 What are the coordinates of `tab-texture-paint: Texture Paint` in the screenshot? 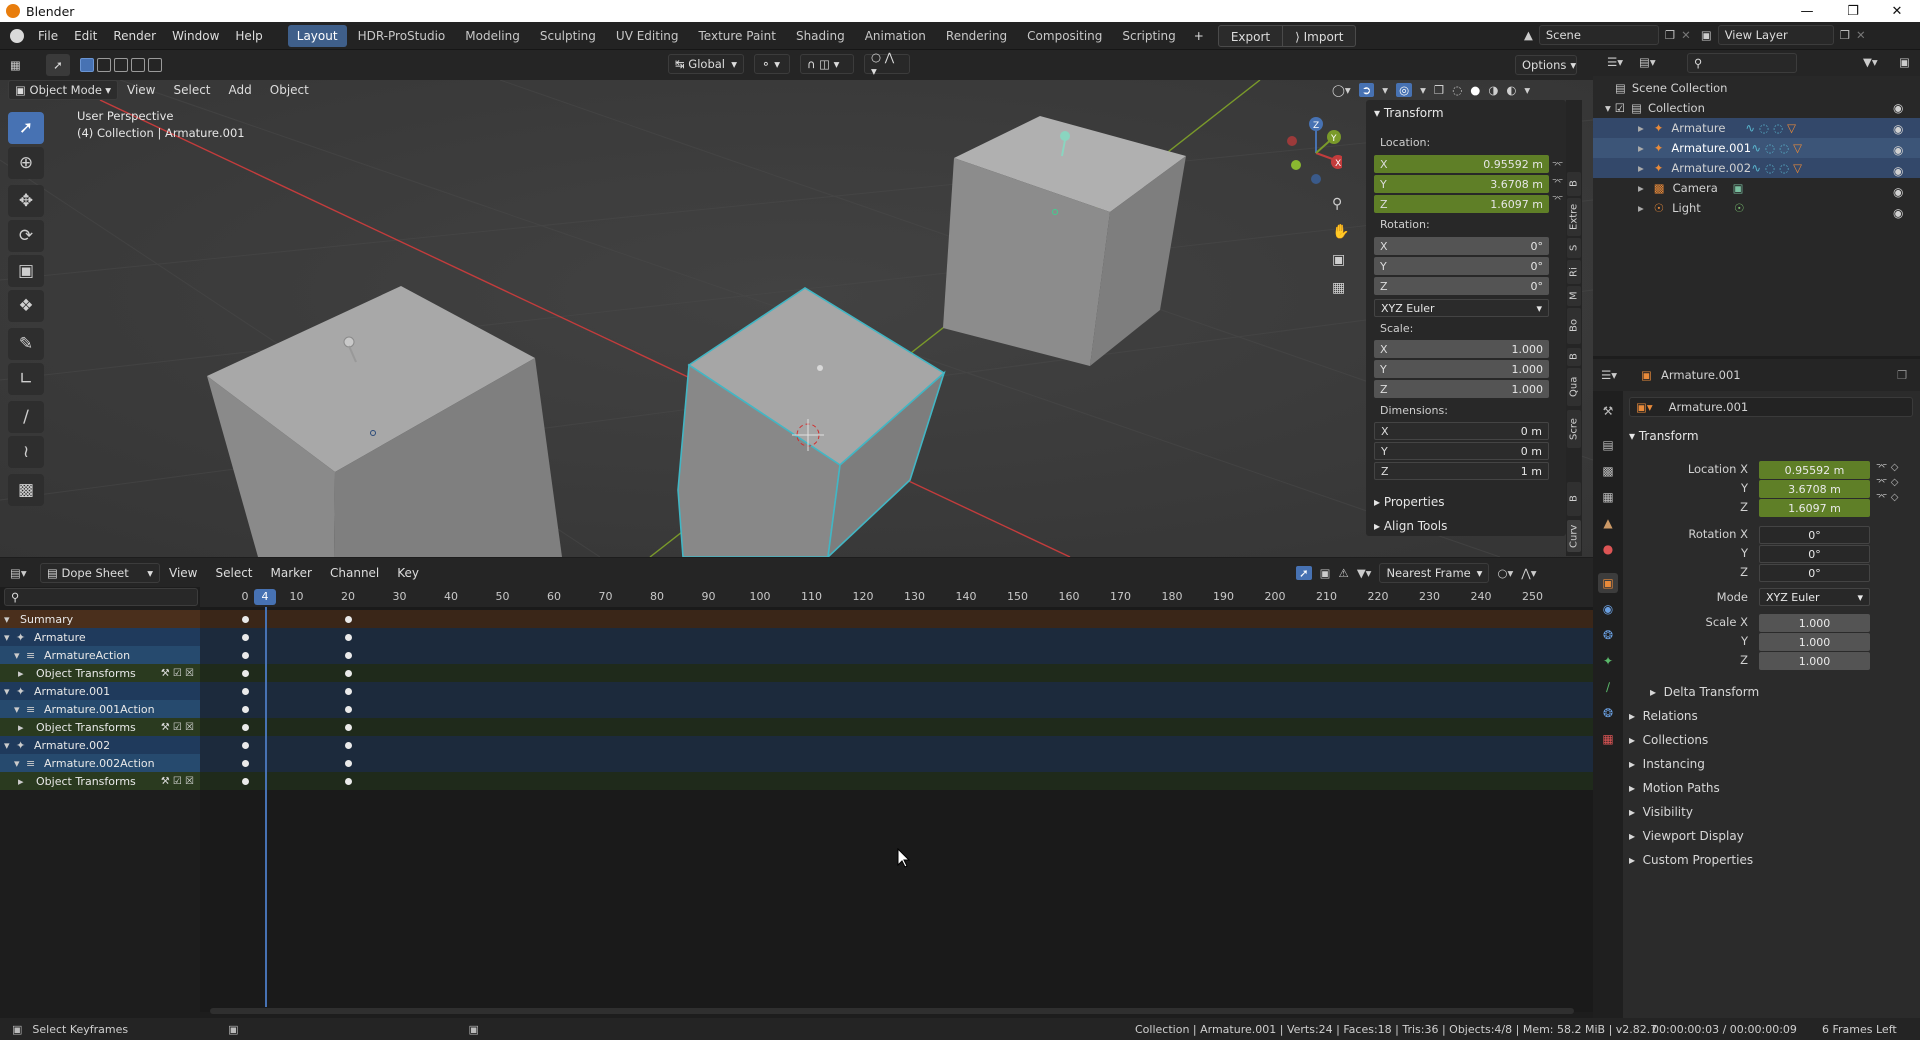 It's located at (737, 36).